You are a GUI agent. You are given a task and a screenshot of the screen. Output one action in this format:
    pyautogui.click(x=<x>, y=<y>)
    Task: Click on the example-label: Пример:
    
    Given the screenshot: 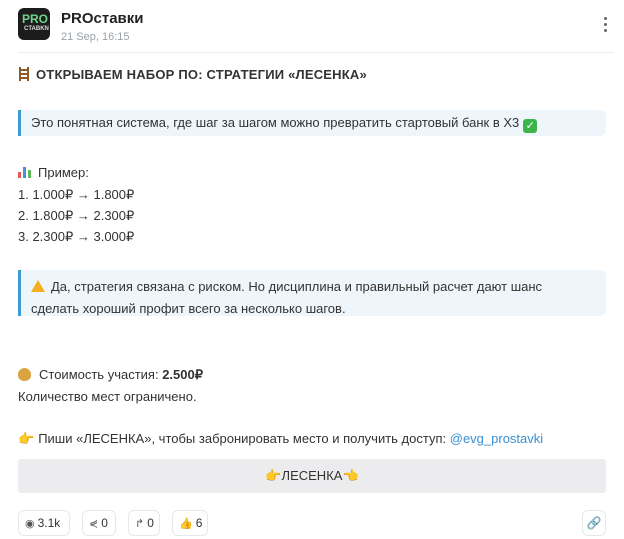 What is the action you would take?
    pyautogui.click(x=63, y=172)
    